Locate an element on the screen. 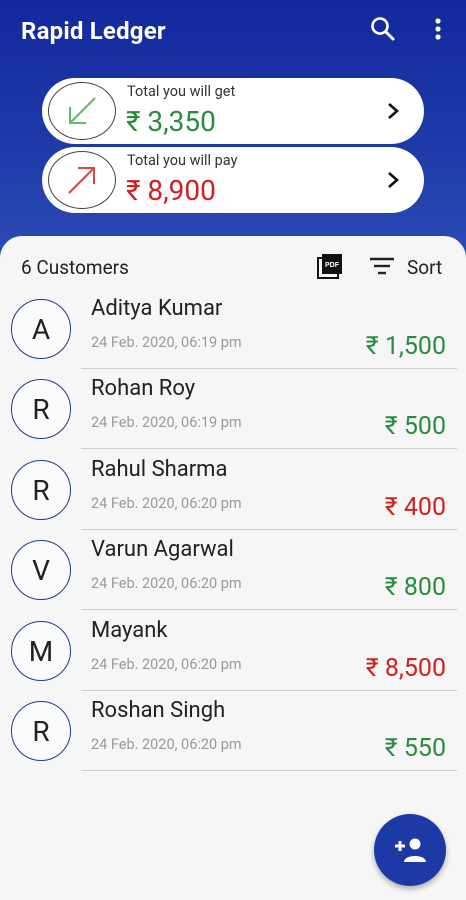  customer-name: Aditya Kumar is located at coordinates (157, 308).